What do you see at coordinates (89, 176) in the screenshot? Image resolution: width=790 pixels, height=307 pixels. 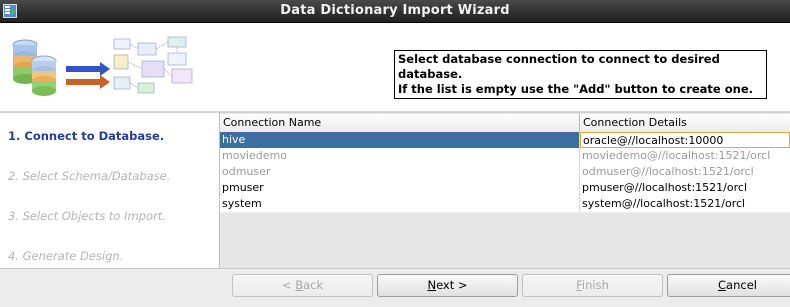 I see `step-select-schema: 2. Select Schema/Database.` at bounding box center [89, 176].